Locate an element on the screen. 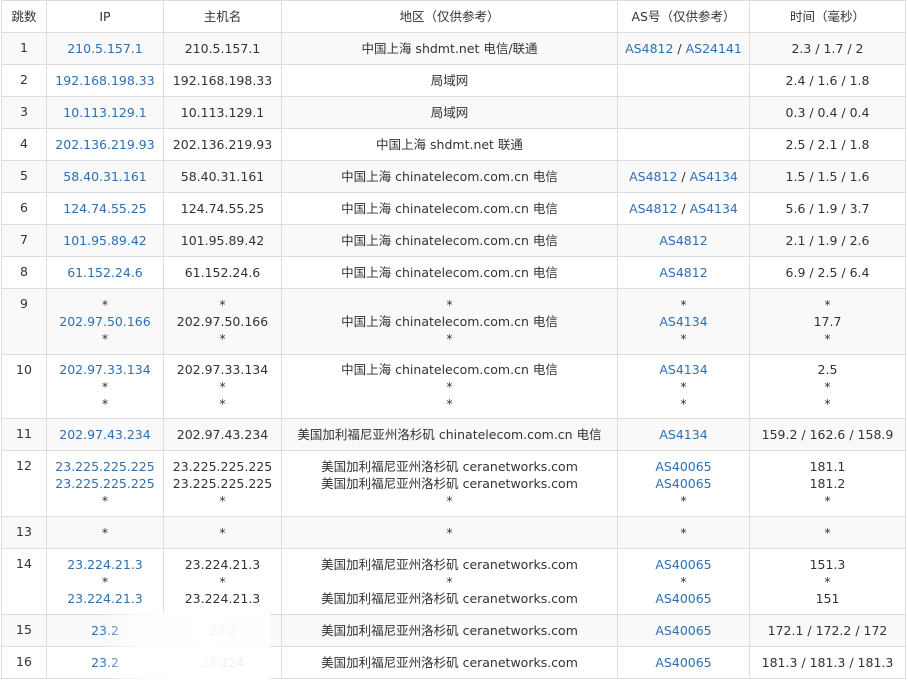  ip-address-link: 202.97.33.134 is located at coordinates (105, 369).